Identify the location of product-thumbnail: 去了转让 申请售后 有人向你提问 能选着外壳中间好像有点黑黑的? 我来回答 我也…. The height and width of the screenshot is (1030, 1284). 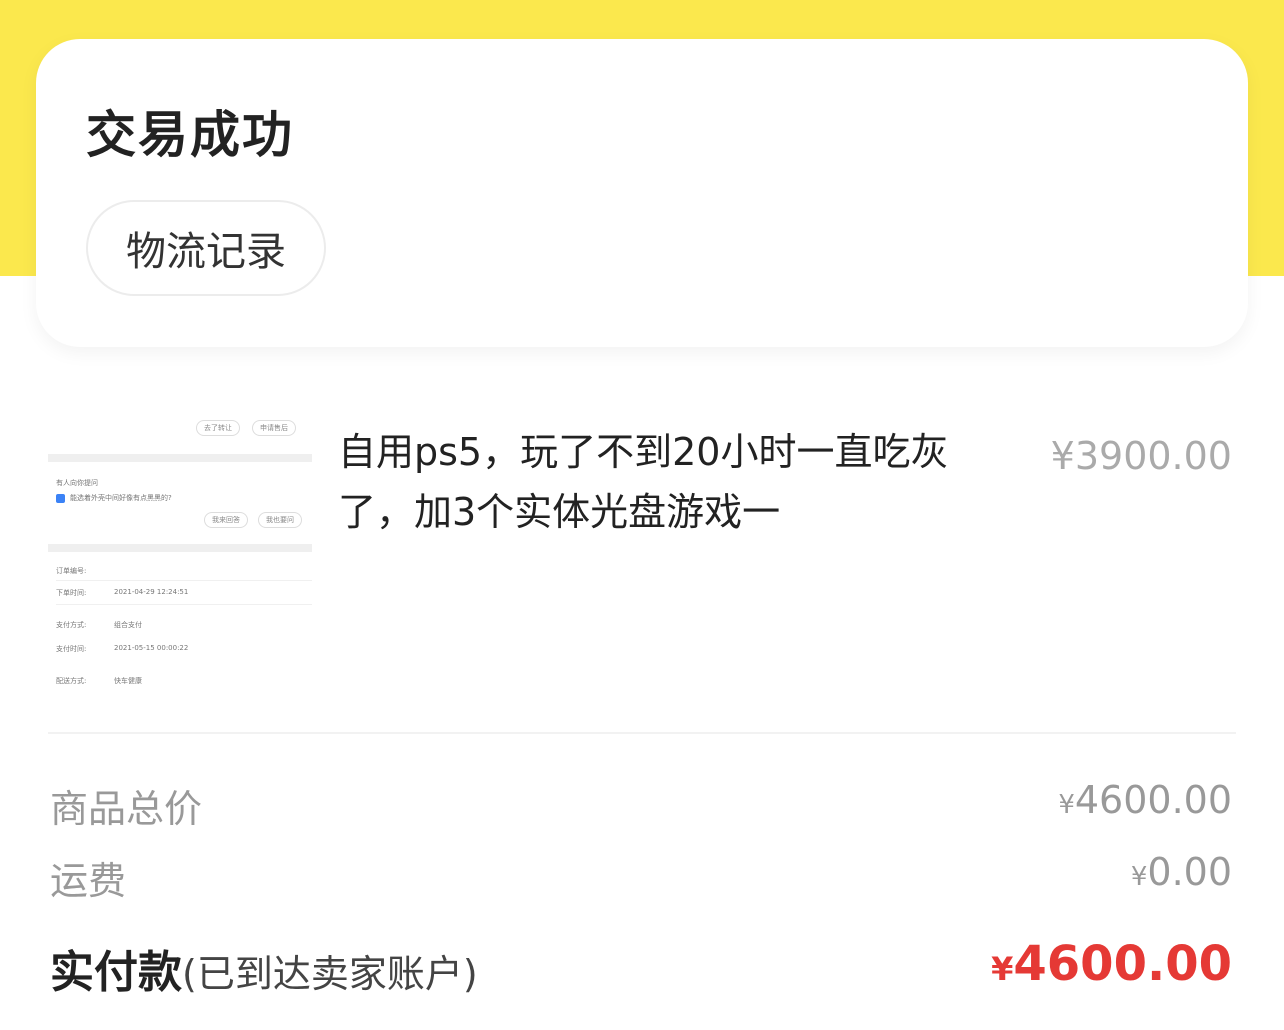
(180, 553).